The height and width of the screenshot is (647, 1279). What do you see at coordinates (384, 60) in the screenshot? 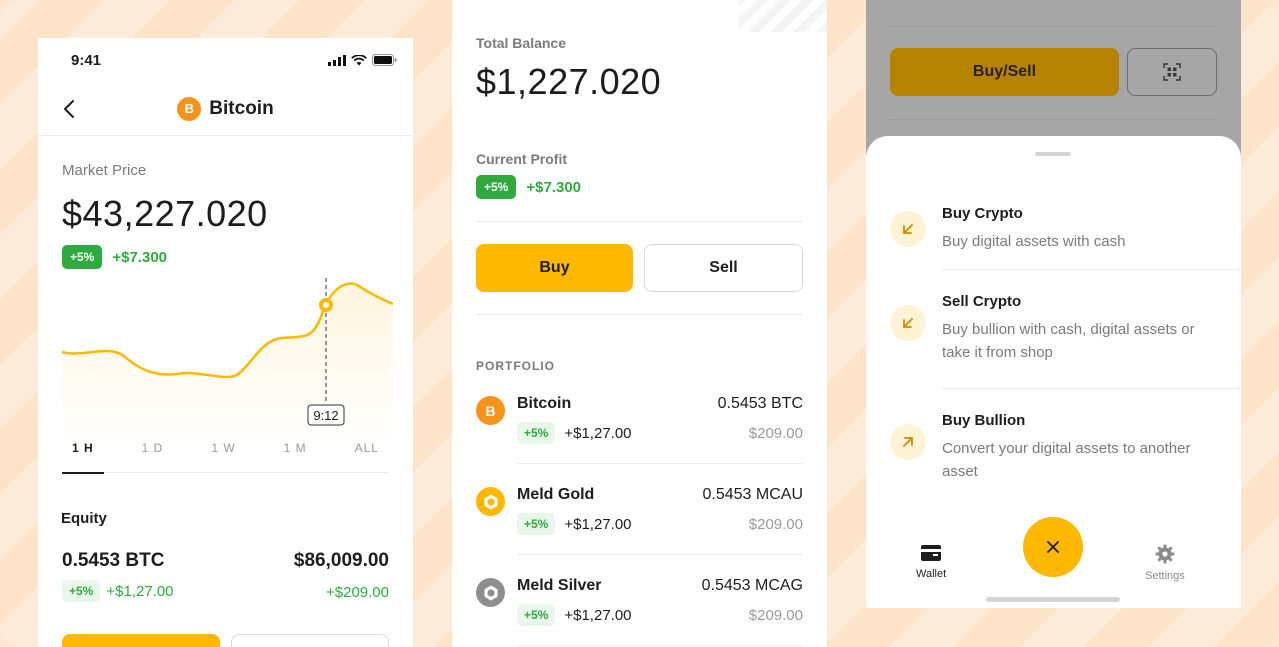
I see `battery-icon` at bounding box center [384, 60].